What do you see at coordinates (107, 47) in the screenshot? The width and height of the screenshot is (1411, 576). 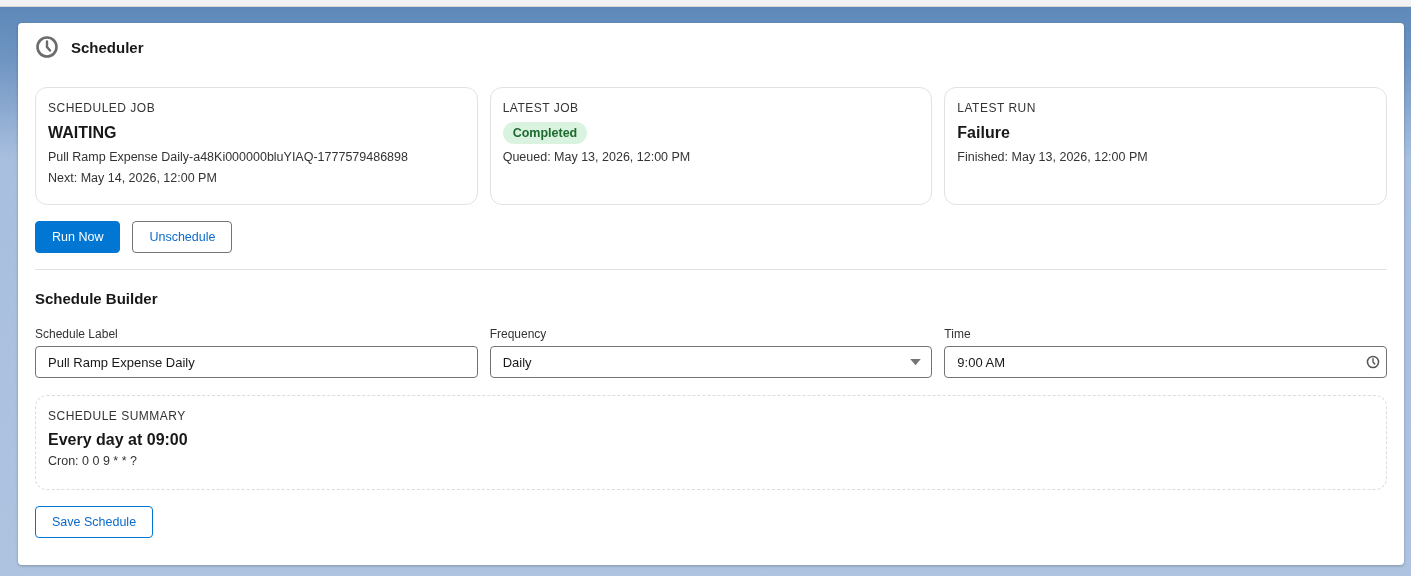 I see `panel-title: Scheduler` at bounding box center [107, 47].